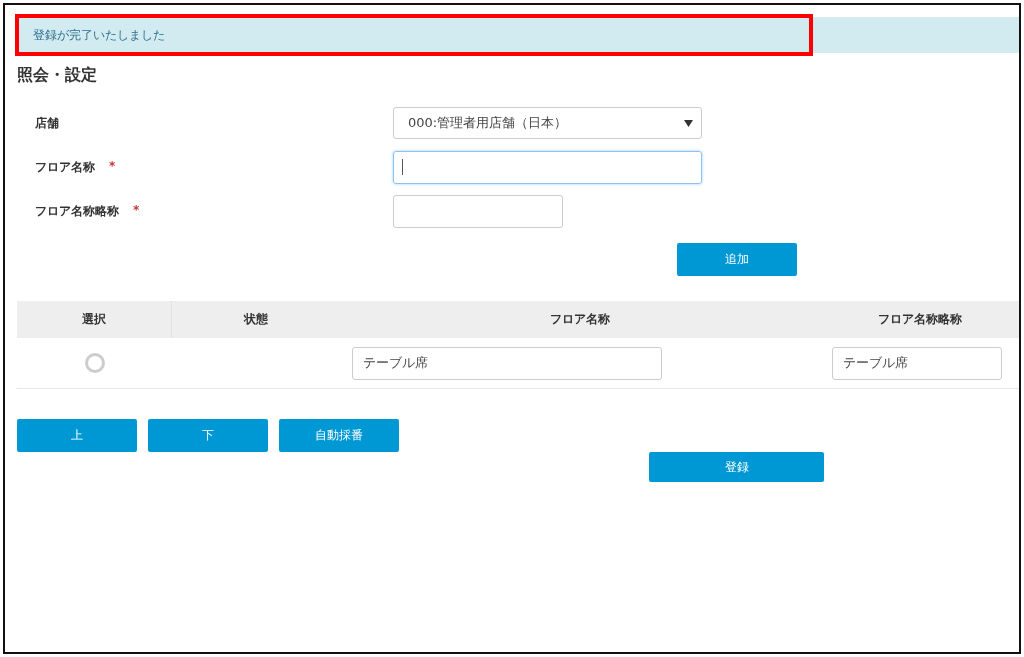  Describe the element at coordinates (917, 363) in the screenshot. I see `floor-short-name-field: テーブル席` at that location.